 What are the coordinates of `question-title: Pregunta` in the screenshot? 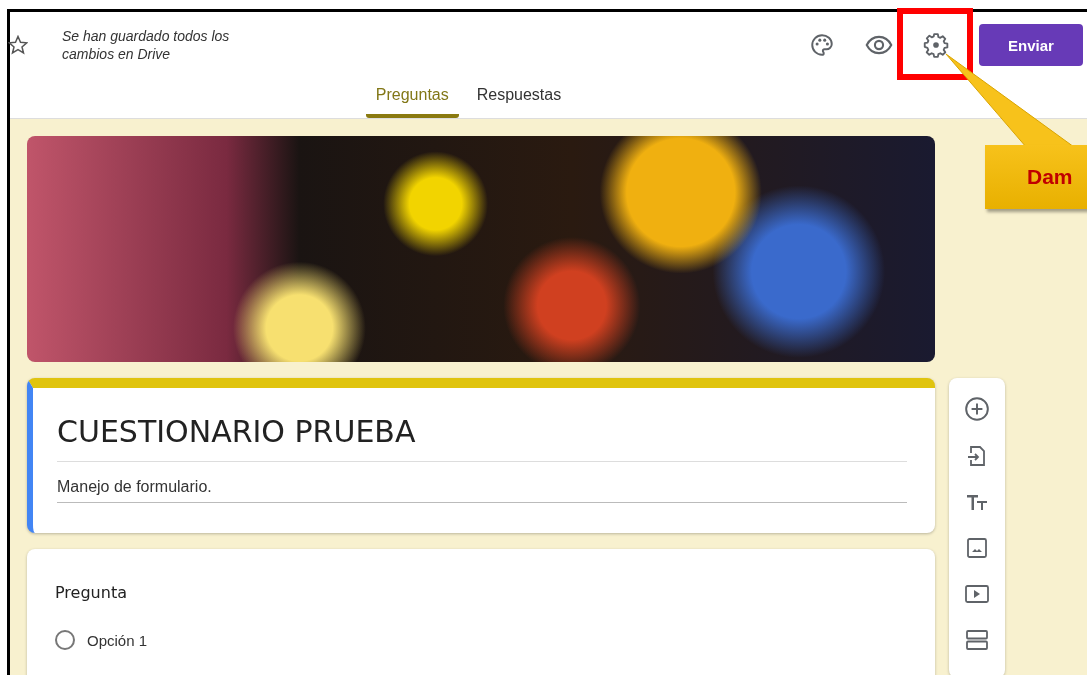 It's located at (481, 592).